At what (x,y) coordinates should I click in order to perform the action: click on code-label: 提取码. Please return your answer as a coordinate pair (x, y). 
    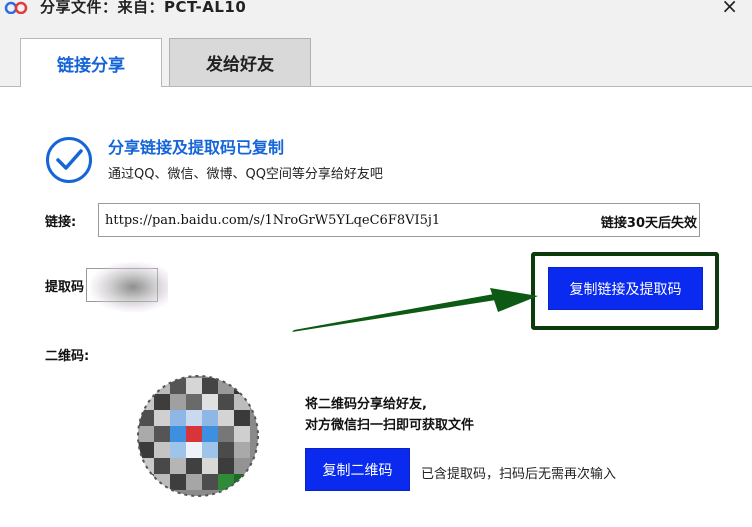
    Looking at the image, I should click on (65, 287).